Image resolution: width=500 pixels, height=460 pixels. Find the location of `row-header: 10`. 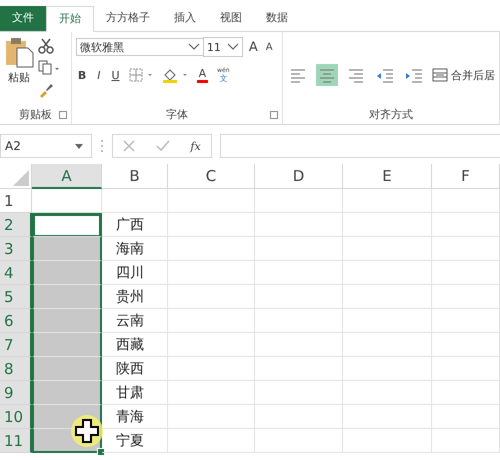

row-header: 10 is located at coordinates (16, 417).